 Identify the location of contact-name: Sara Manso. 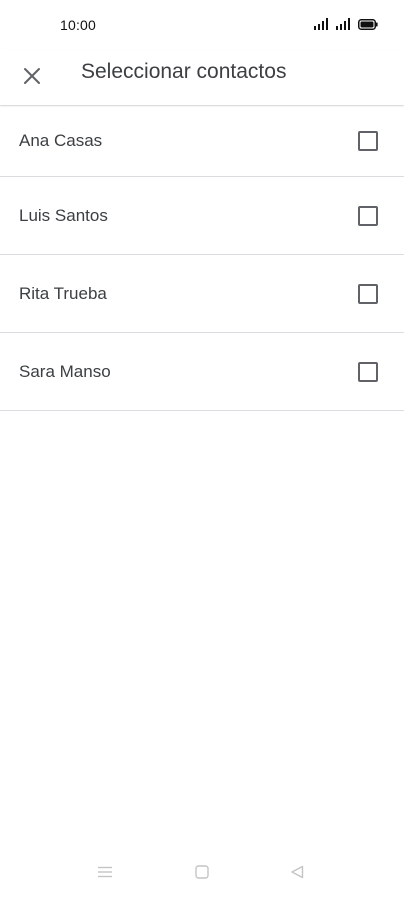
(65, 371).